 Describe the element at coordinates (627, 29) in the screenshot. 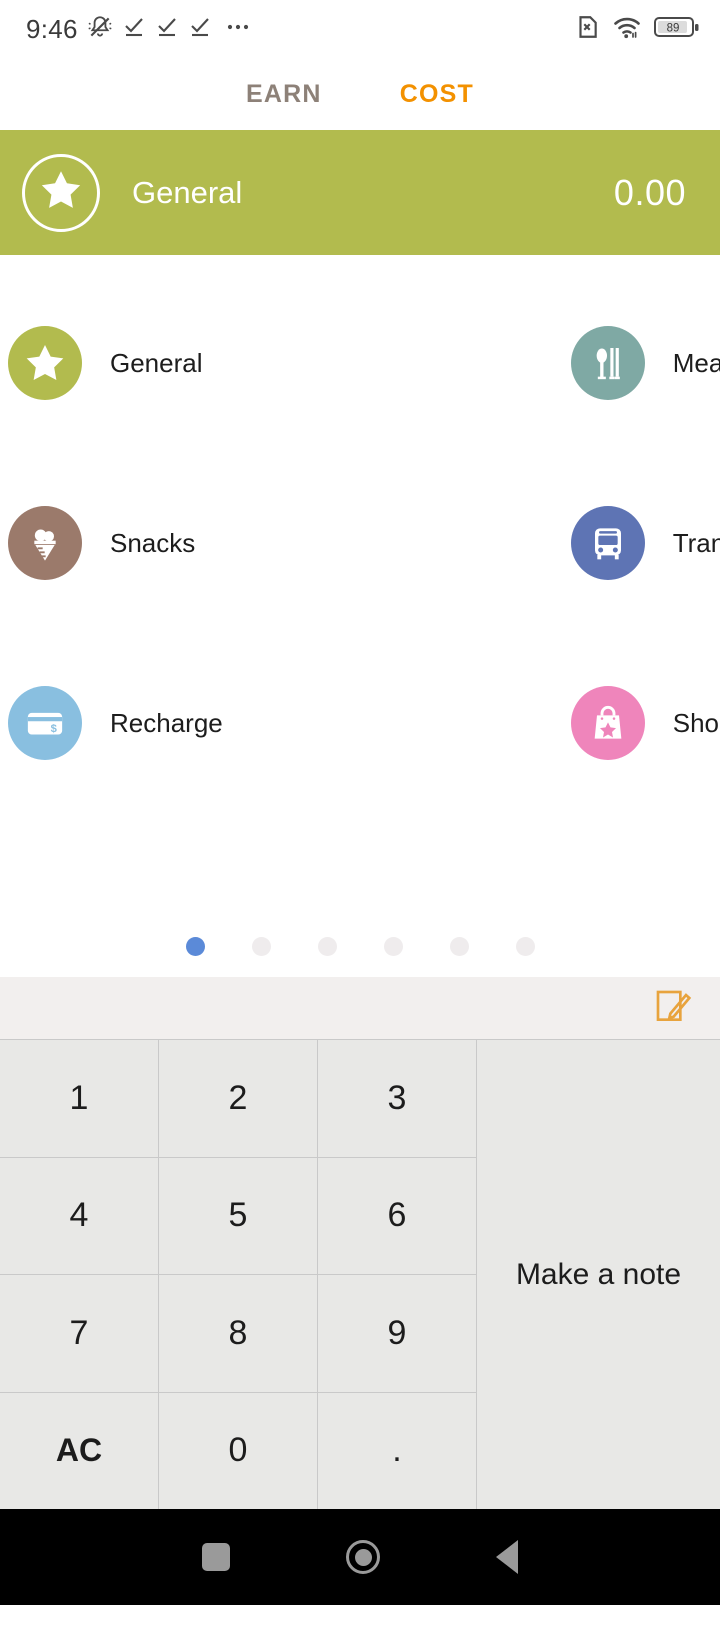

I see `wifi-icon` at that location.